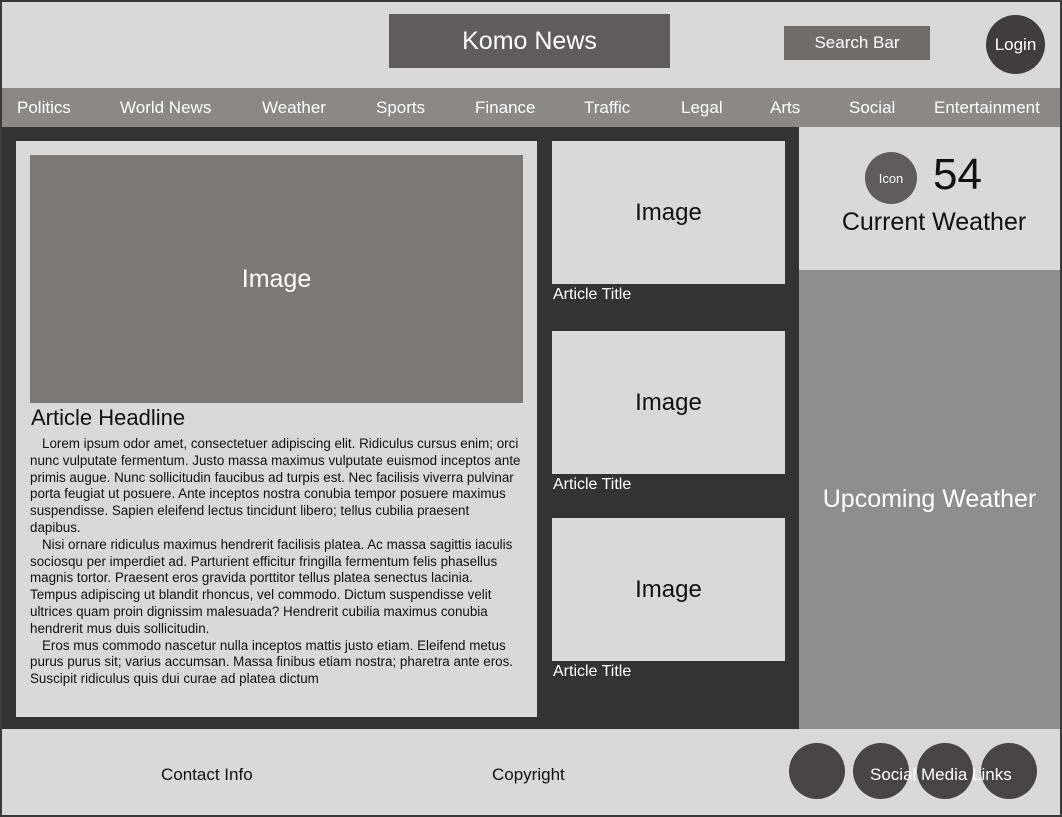 The height and width of the screenshot is (817, 1062). What do you see at coordinates (1015, 44) in the screenshot?
I see `login-button: Login` at bounding box center [1015, 44].